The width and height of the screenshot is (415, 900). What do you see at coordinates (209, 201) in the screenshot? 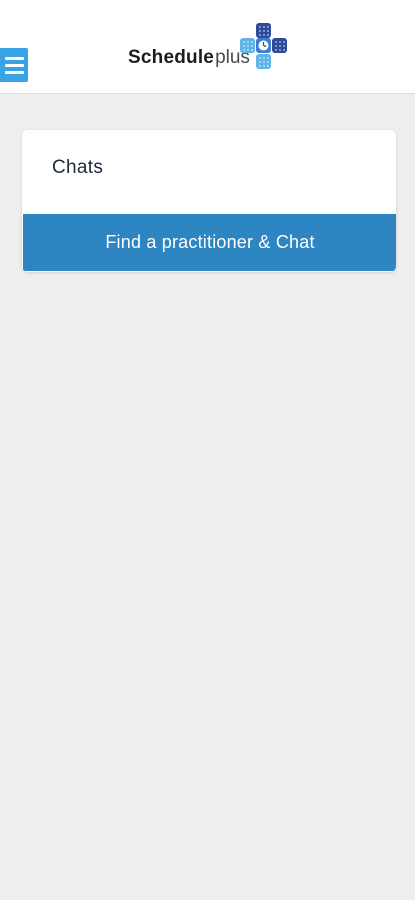
I see `chats-card: Chats Find a practitioner & Chat` at bounding box center [209, 201].